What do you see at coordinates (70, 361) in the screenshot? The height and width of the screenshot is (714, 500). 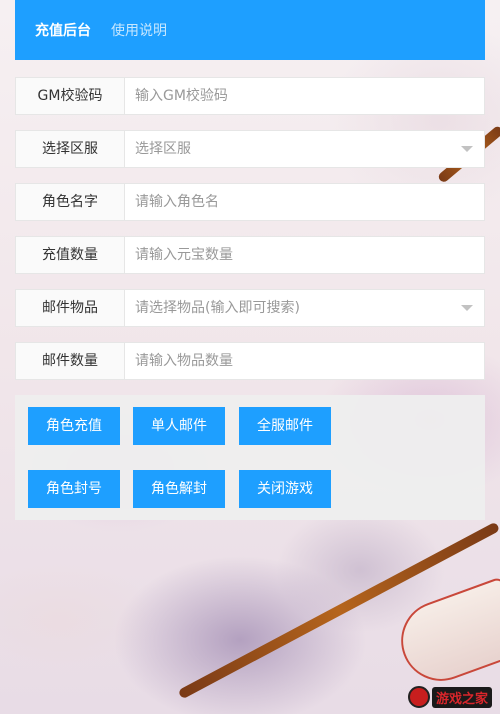 I see `mail-quantity-label: 邮件数量` at bounding box center [70, 361].